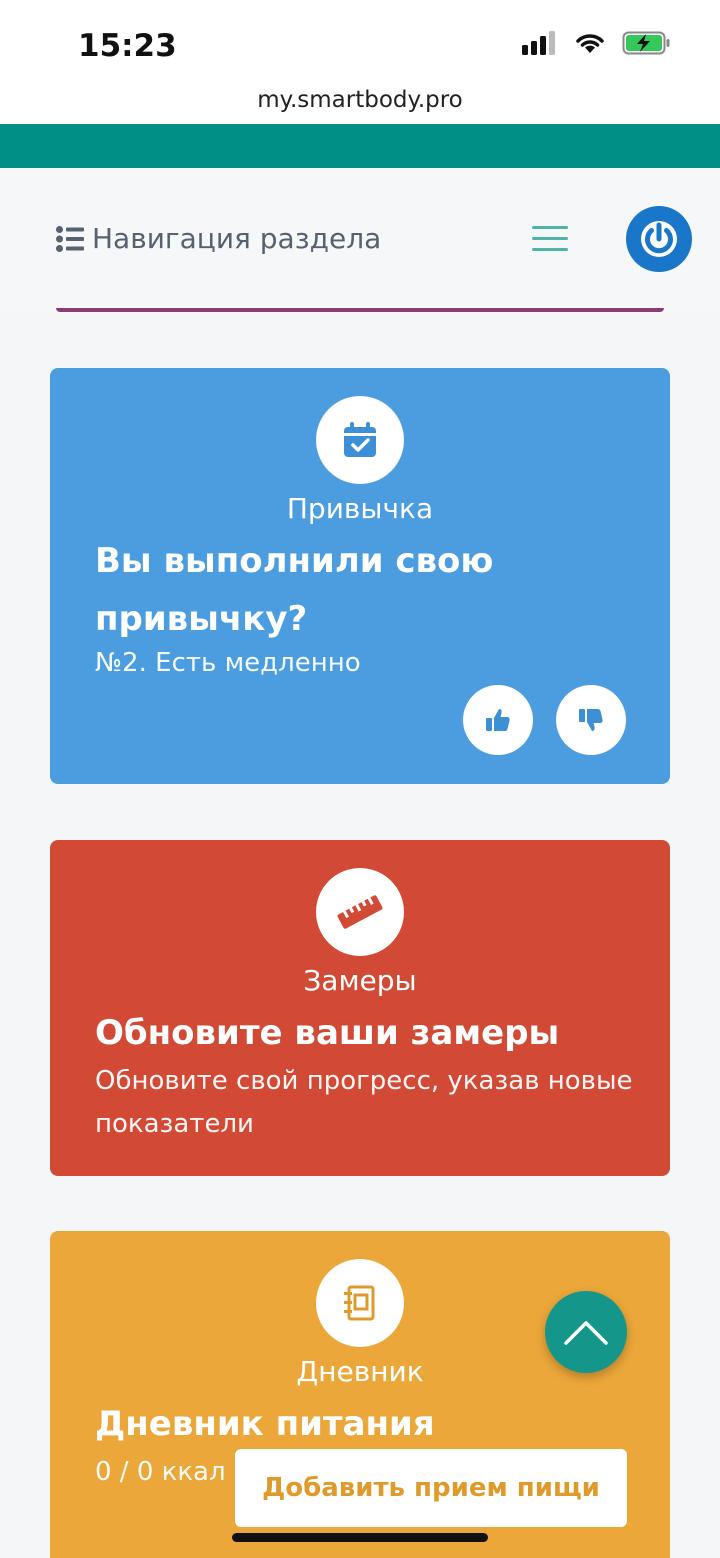  I want to click on navbar: Навигация раздела, so click(360, 239).